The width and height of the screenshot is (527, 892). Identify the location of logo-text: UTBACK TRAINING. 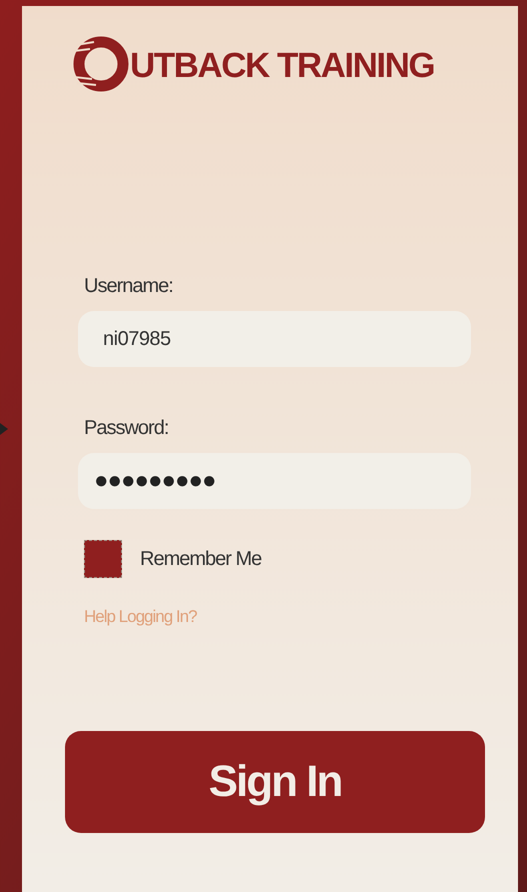
(282, 65).